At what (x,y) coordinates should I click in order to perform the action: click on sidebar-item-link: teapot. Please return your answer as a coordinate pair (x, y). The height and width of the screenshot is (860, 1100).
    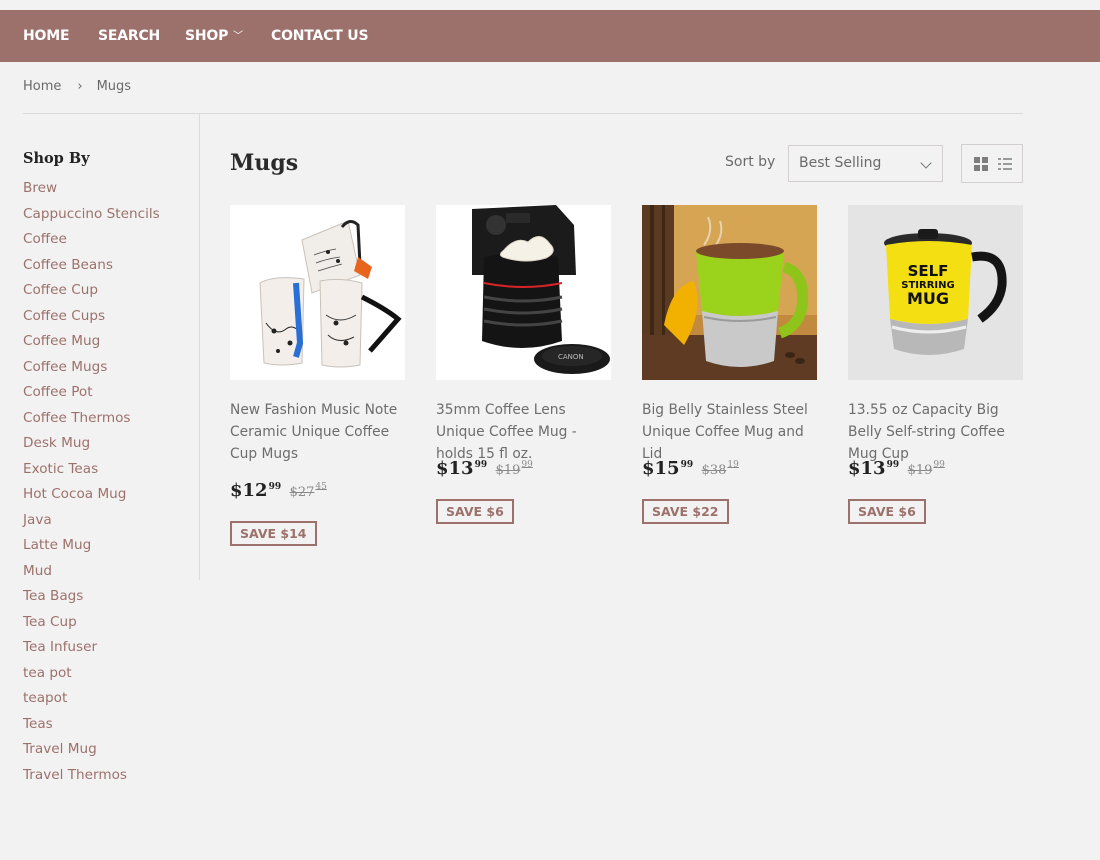
    Looking at the image, I should click on (45, 698).